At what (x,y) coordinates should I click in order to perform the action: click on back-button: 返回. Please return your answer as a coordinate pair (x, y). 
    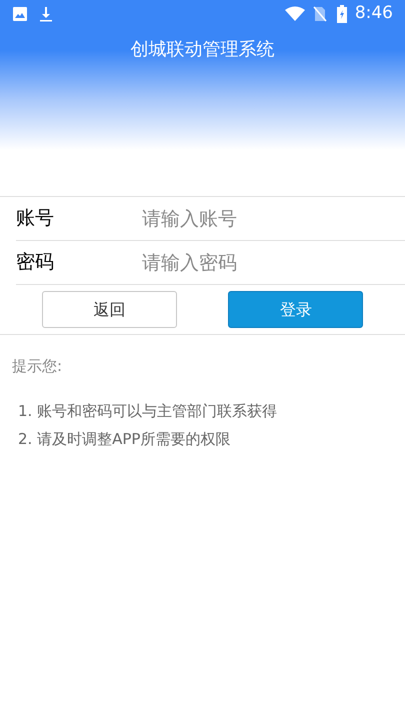
    Looking at the image, I should click on (109, 309).